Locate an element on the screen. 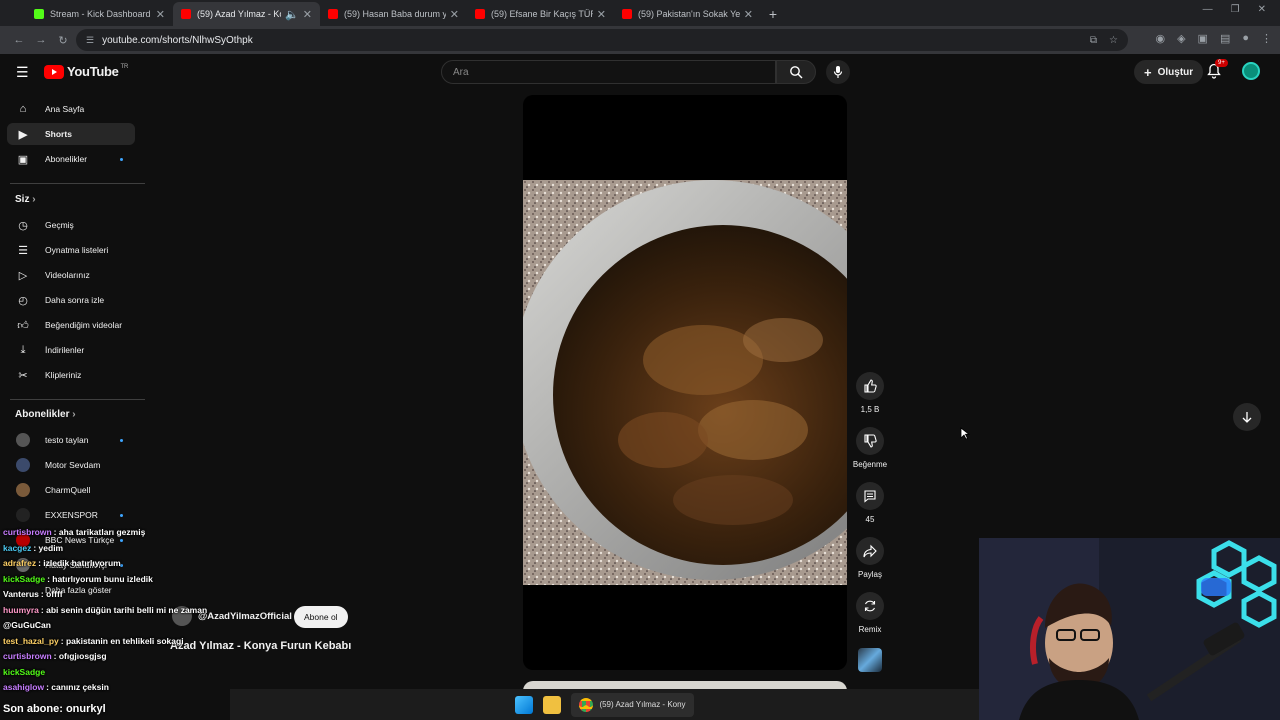 The width and height of the screenshot is (1280, 720). remix-icon is located at coordinates (870, 606).